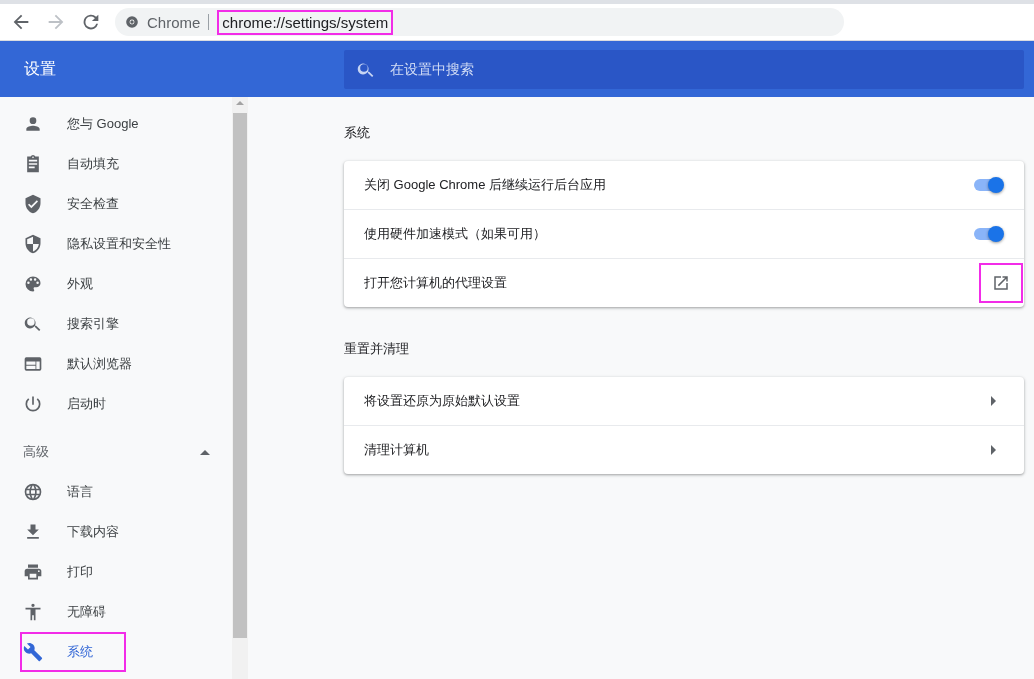 The image size is (1034, 679). I want to click on site-label: Chrome, so click(174, 22).